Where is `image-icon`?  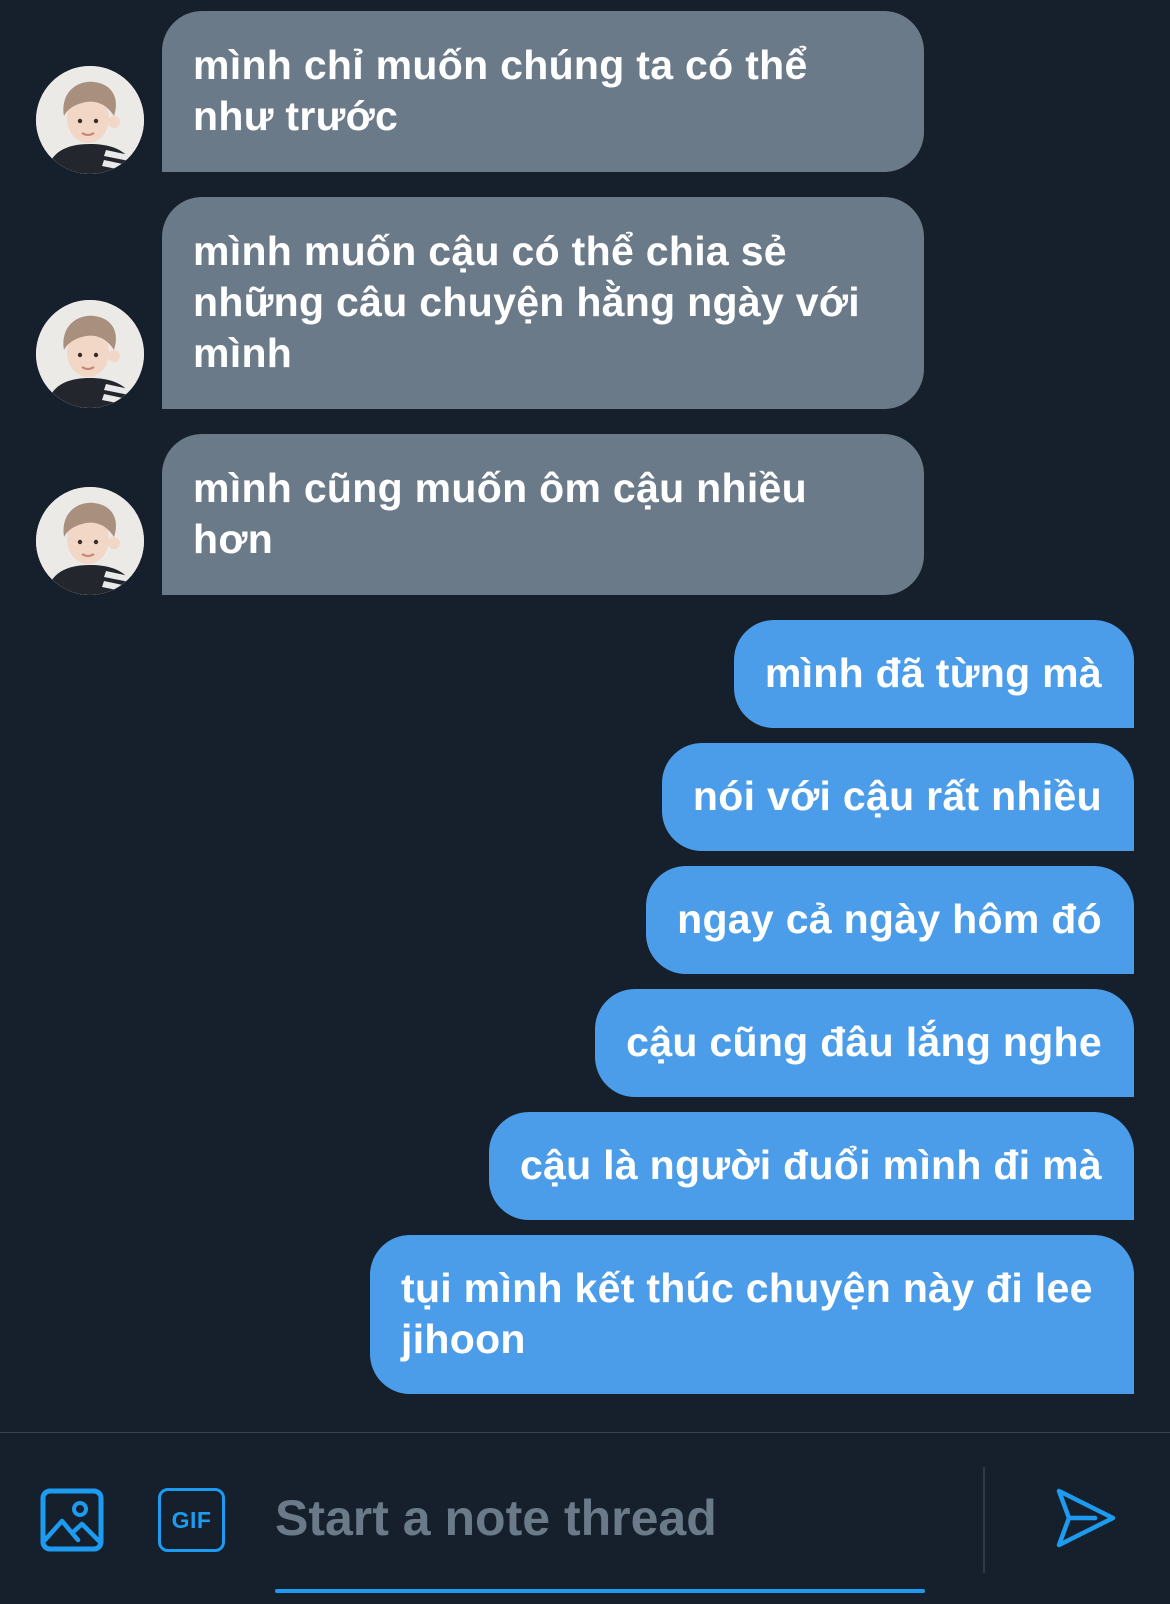 image-icon is located at coordinates (72, 1520).